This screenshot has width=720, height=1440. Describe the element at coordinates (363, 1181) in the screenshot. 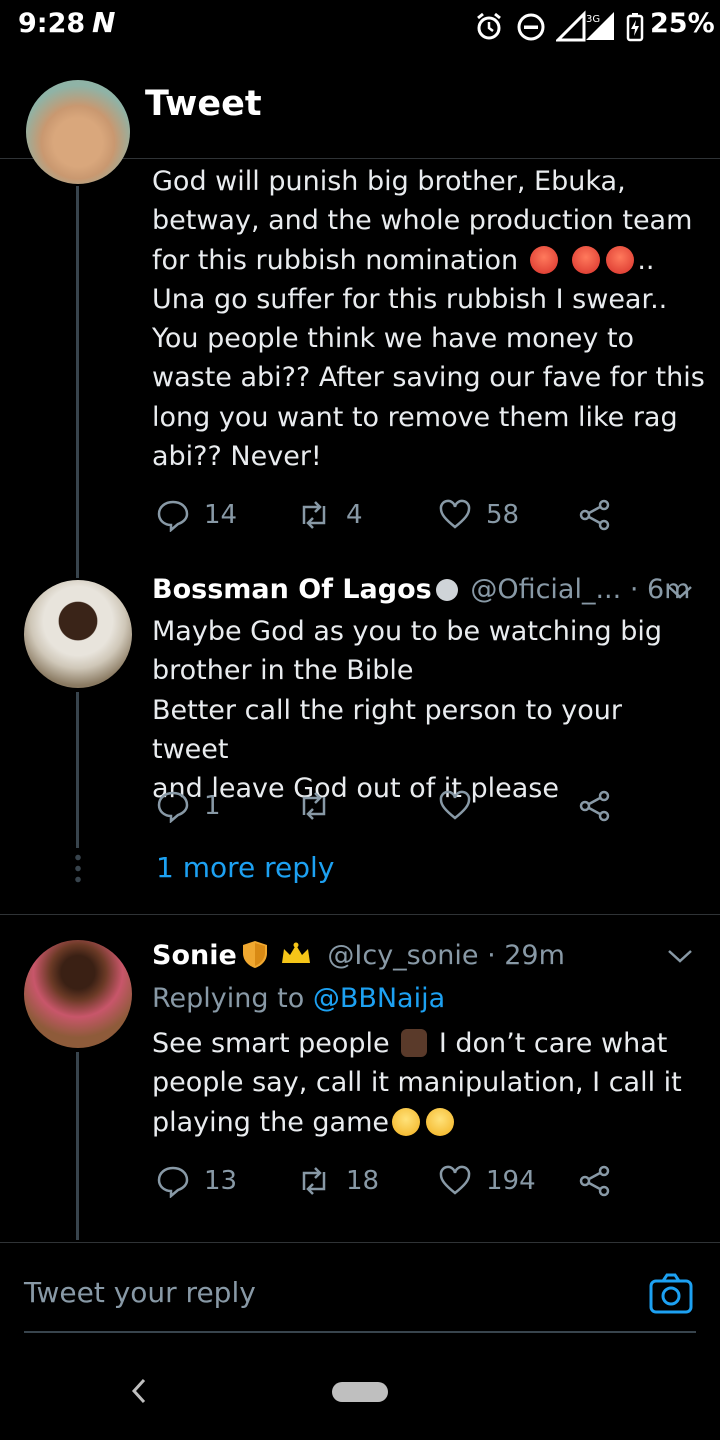

I see `retweet-count: 18` at that location.